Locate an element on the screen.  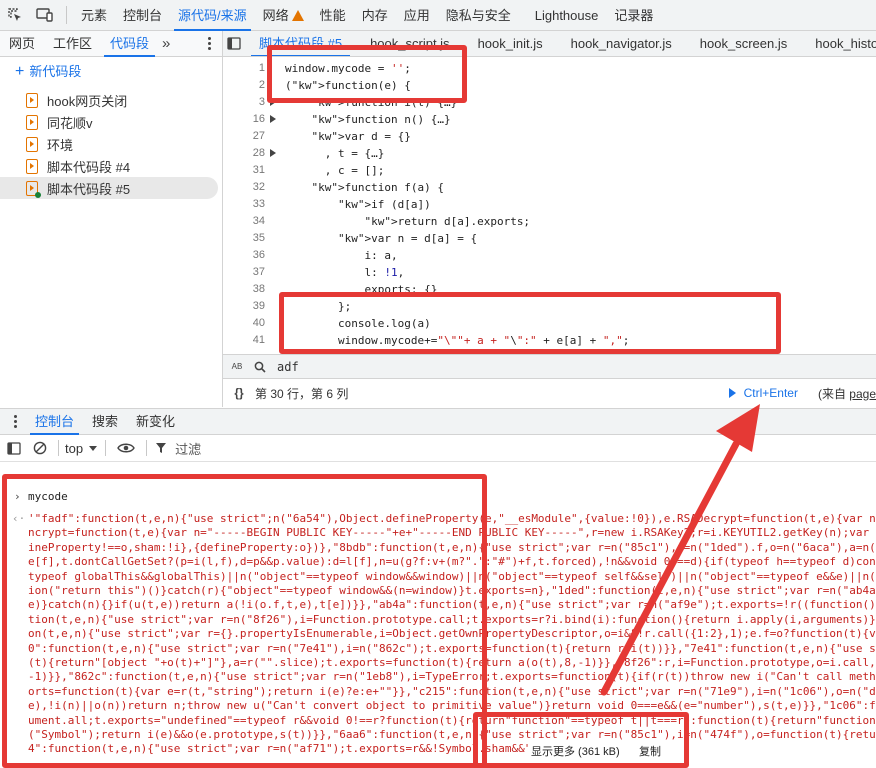
clear-console-icon is located at coordinates (40, 448).